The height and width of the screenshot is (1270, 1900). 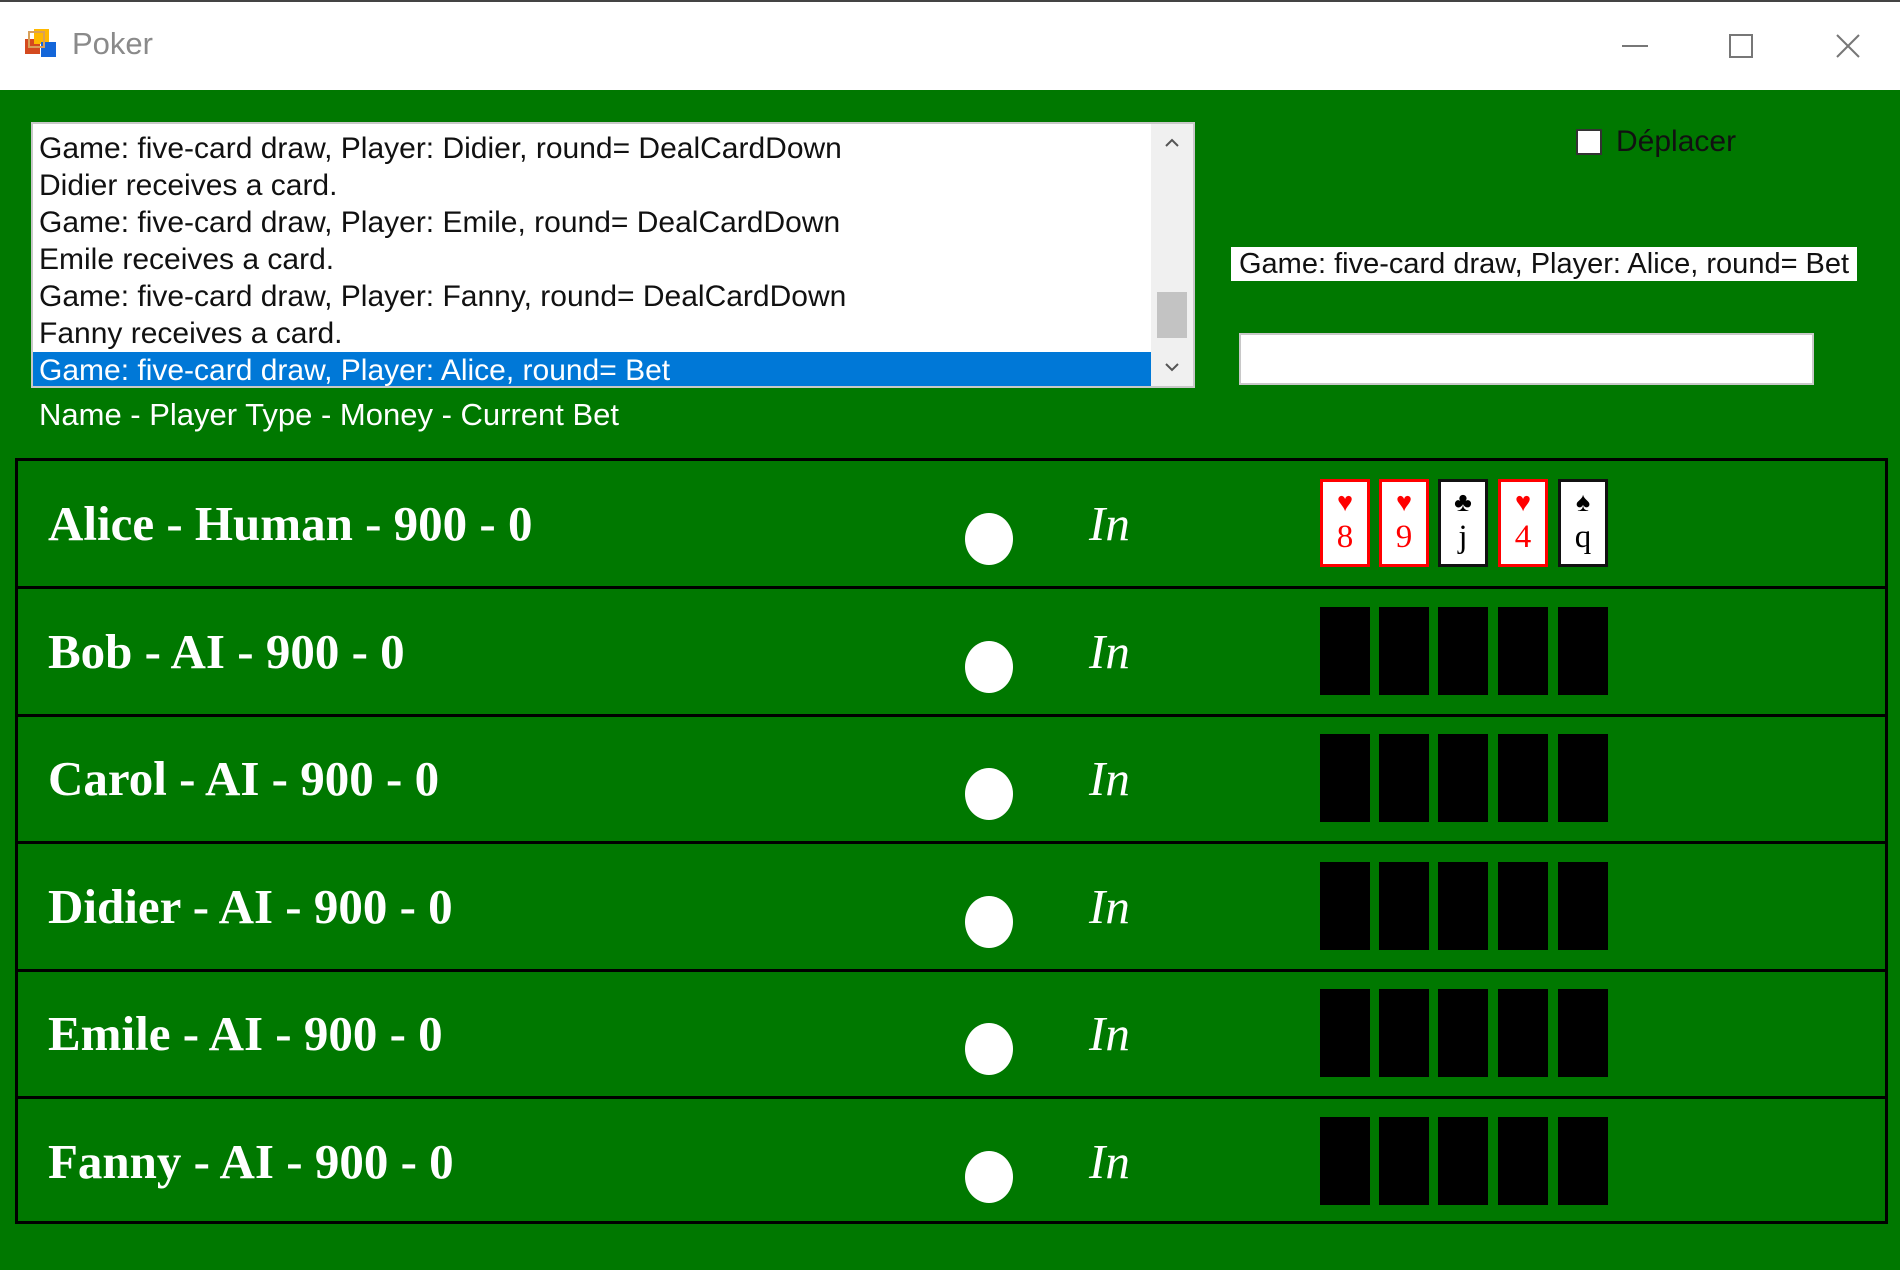 I want to click on poker-app-icon, so click(x=40, y=43).